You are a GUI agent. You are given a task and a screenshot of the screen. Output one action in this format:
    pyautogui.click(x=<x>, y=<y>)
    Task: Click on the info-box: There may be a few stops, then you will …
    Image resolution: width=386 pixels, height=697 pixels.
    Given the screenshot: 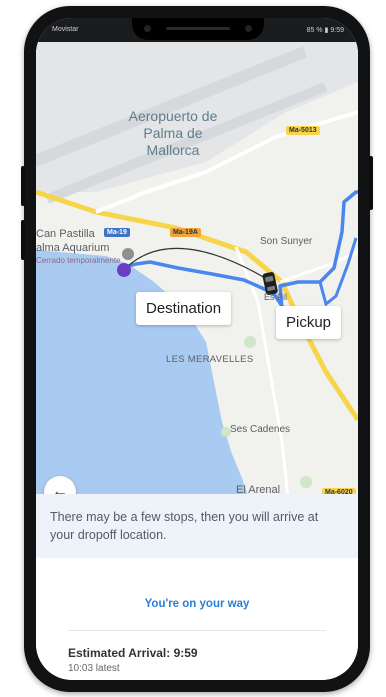 What is the action you would take?
    pyautogui.click(x=197, y=526)
    